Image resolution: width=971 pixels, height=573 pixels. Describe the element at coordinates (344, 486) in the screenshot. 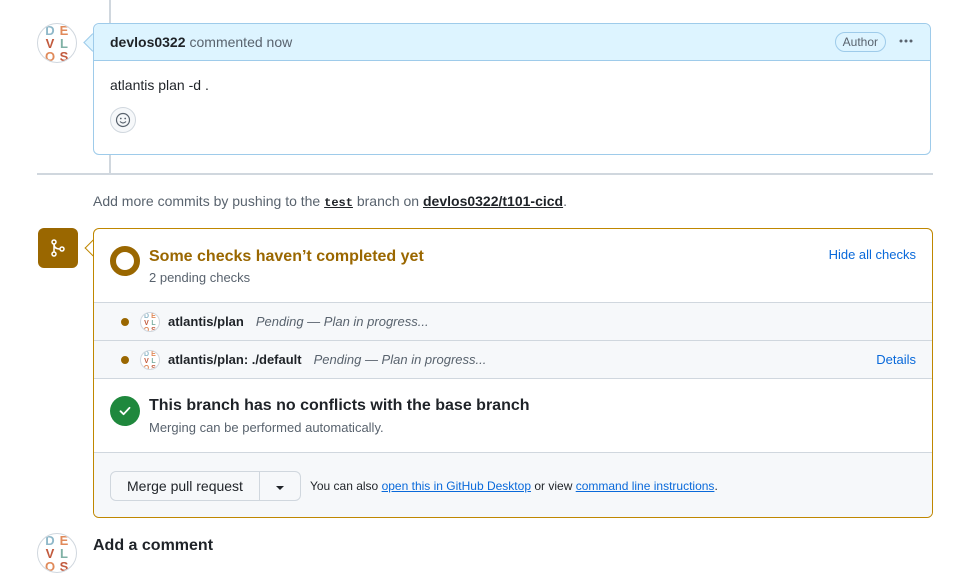

I see `also-prefix: You can also` at that location.